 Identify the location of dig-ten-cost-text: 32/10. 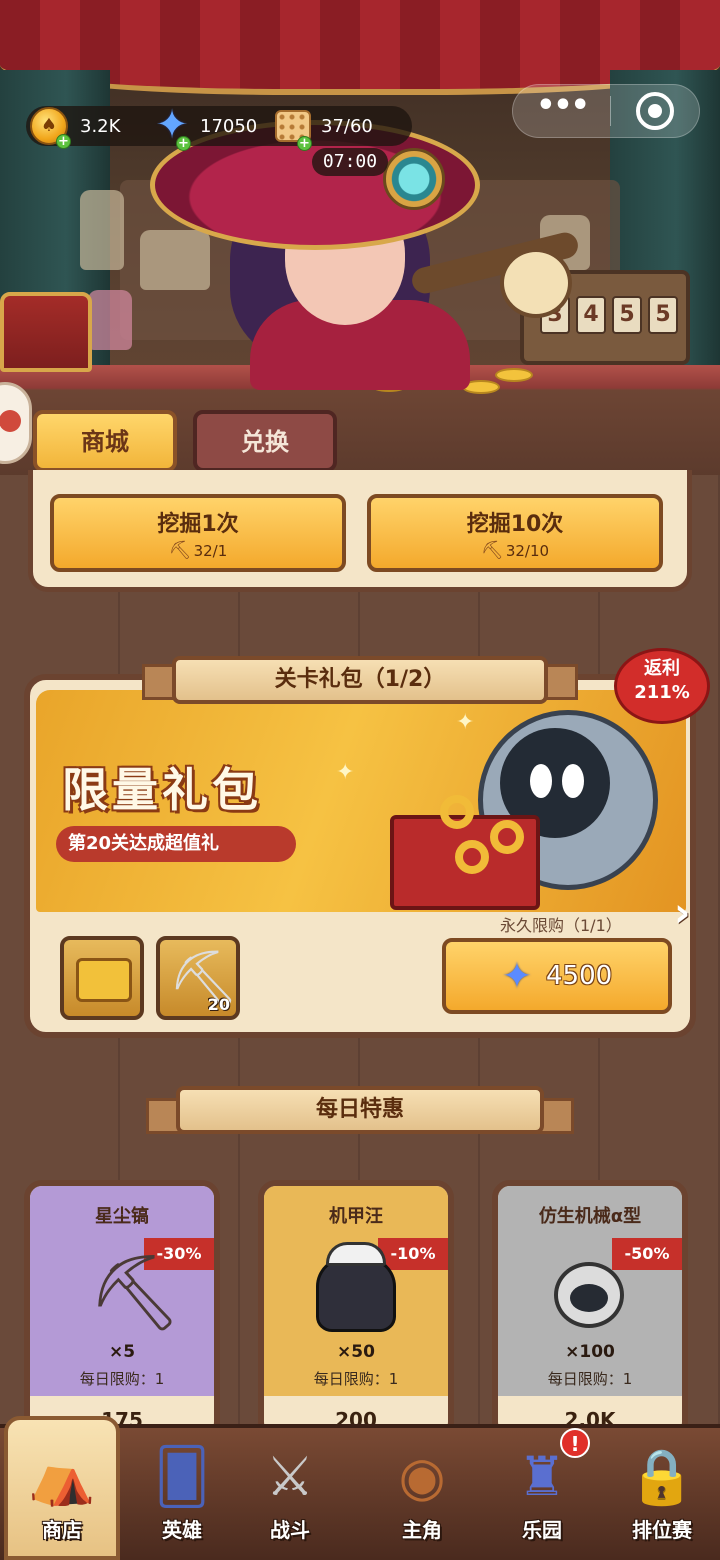
(527, 550).